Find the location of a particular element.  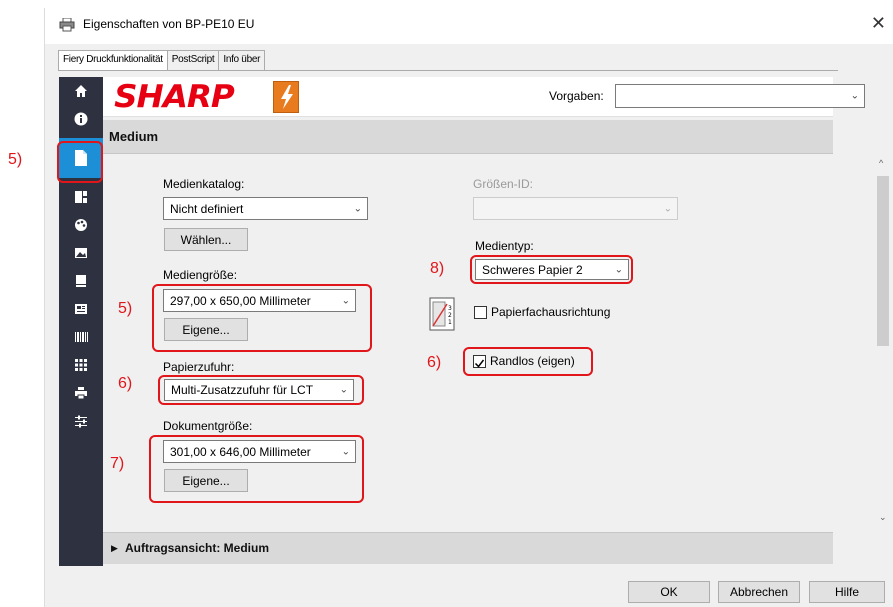

randlos-label: Randlos (eigen) is located at coordinates (532, 361).